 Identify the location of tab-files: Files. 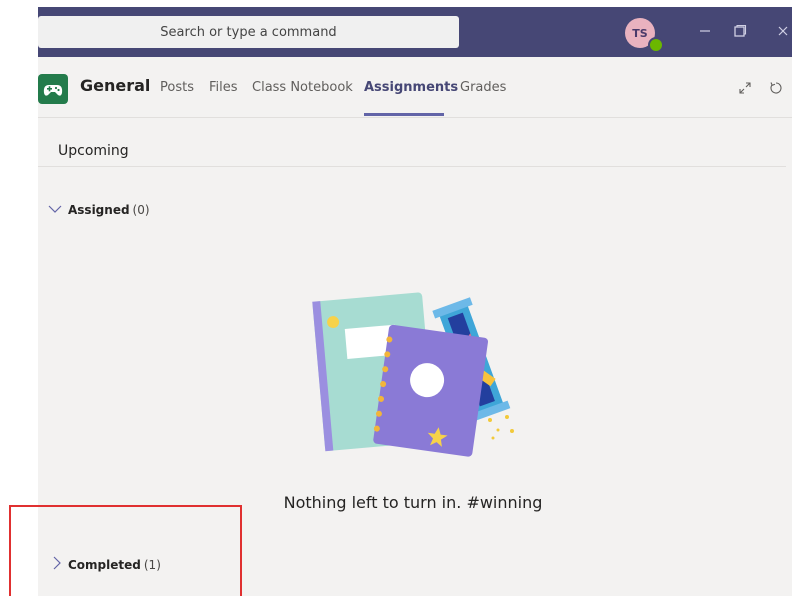
(223, 87).